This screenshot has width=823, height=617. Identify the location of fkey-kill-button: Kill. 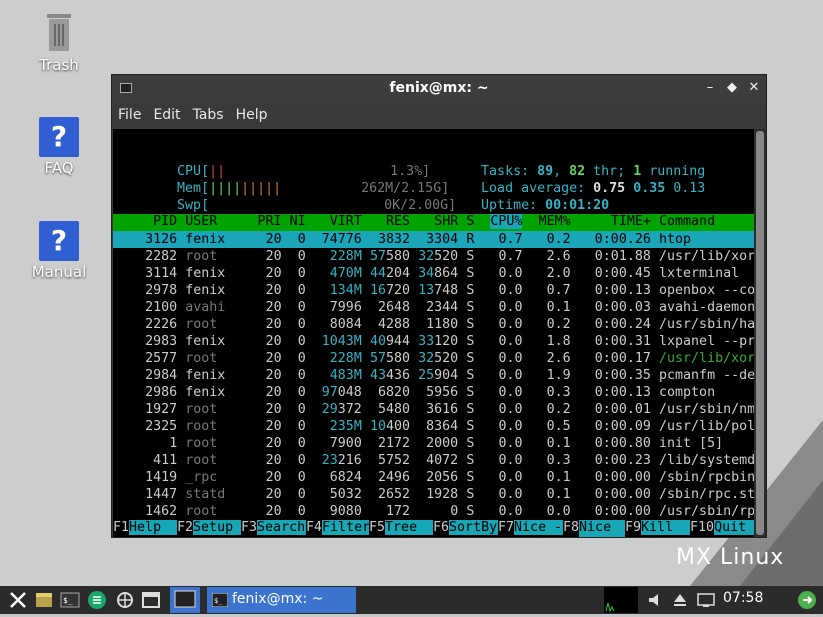
(665, 527).